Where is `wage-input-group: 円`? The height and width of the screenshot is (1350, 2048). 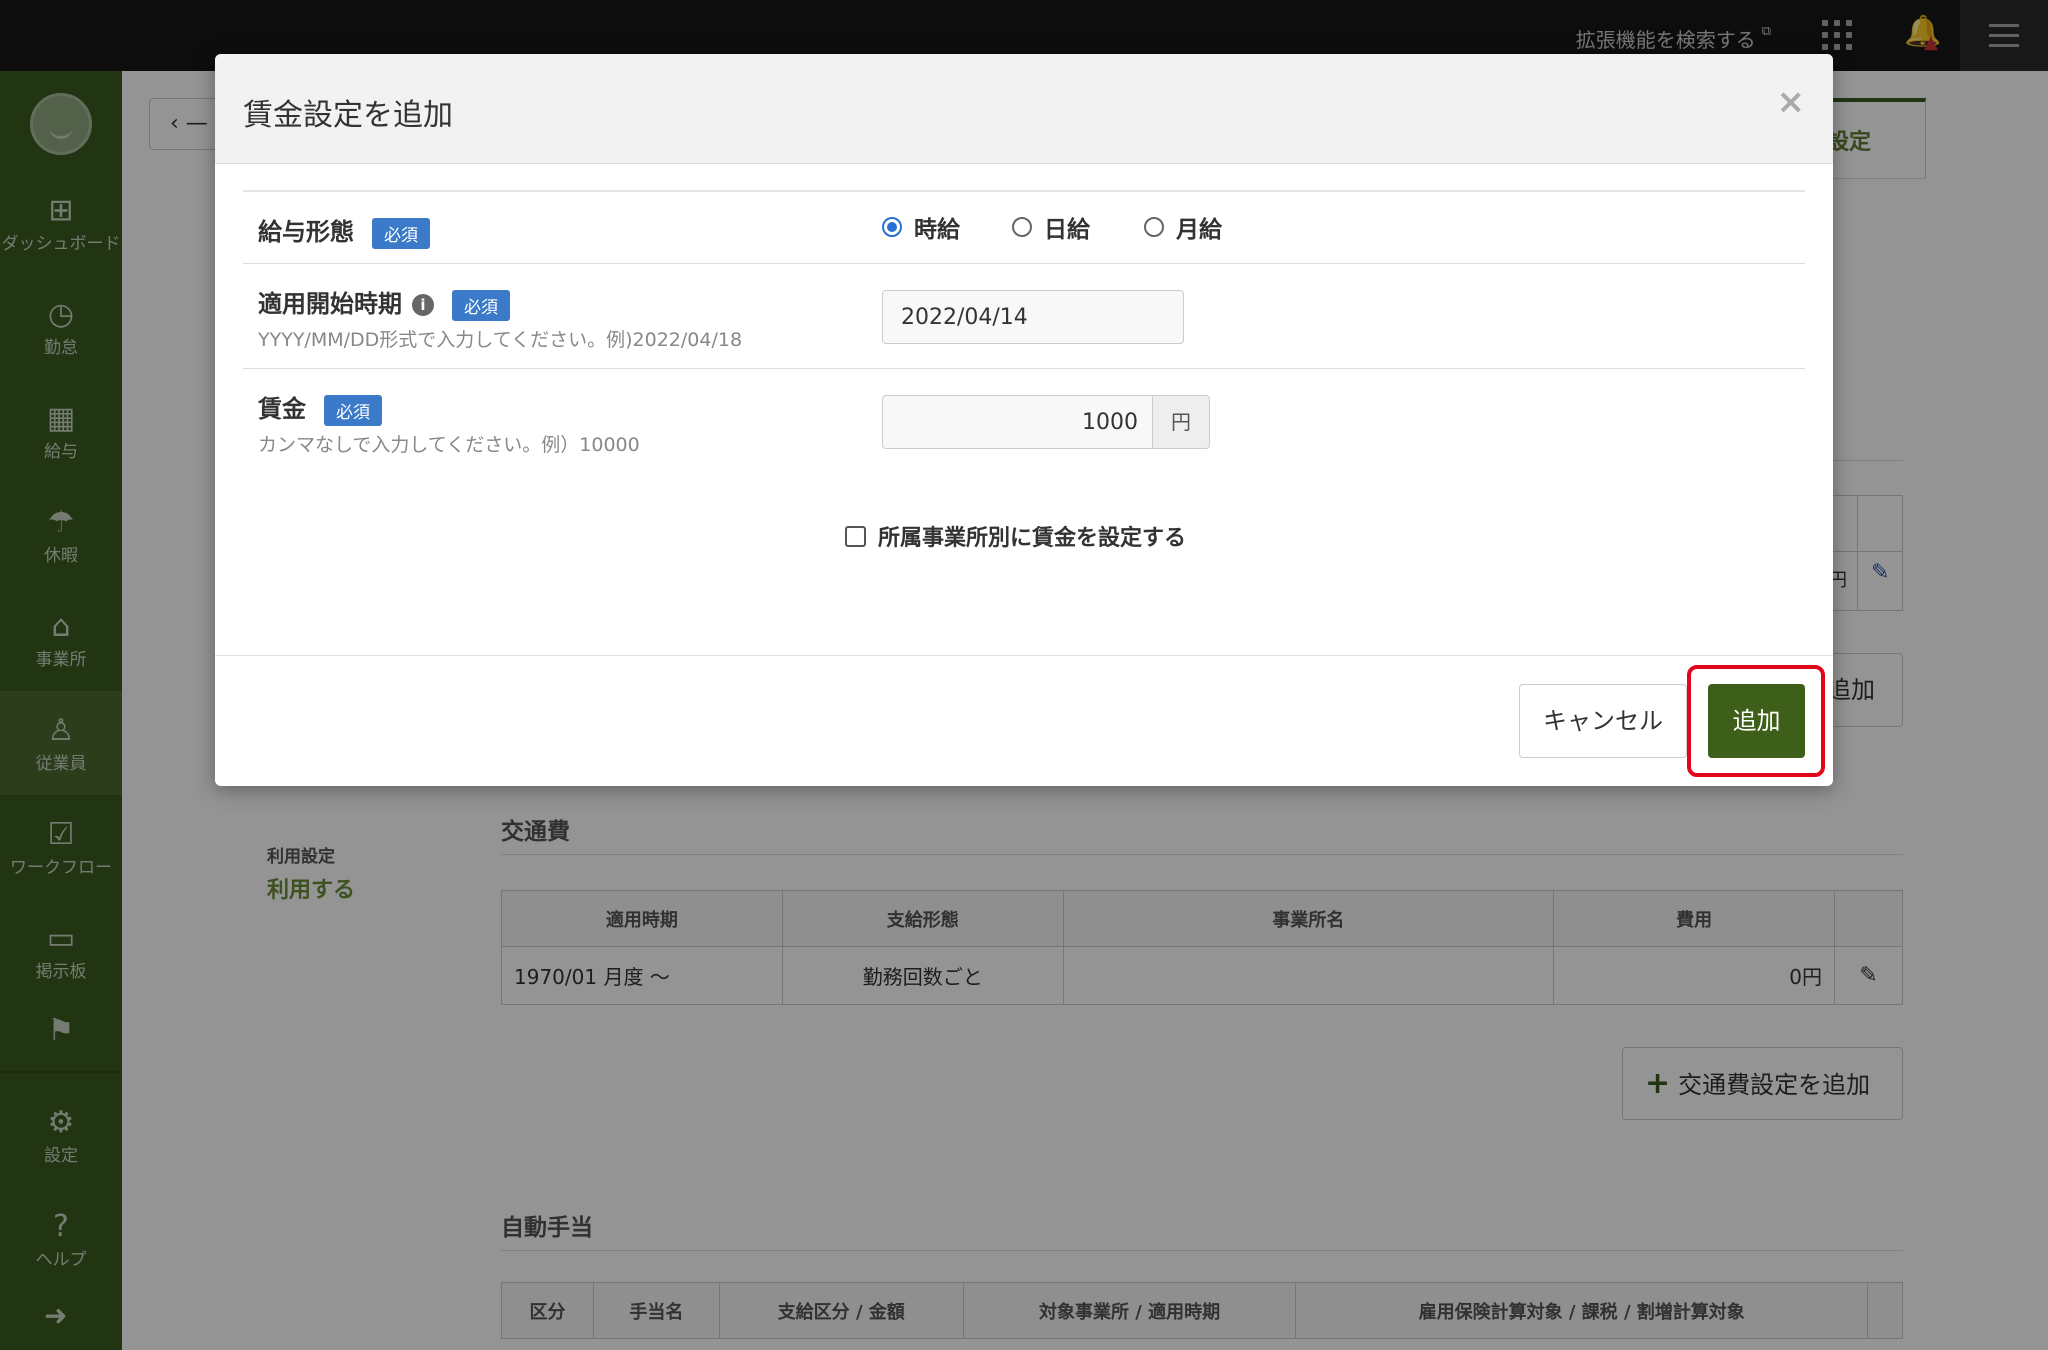
wage-input-group: 円 is located at coordinates (1046, 422).